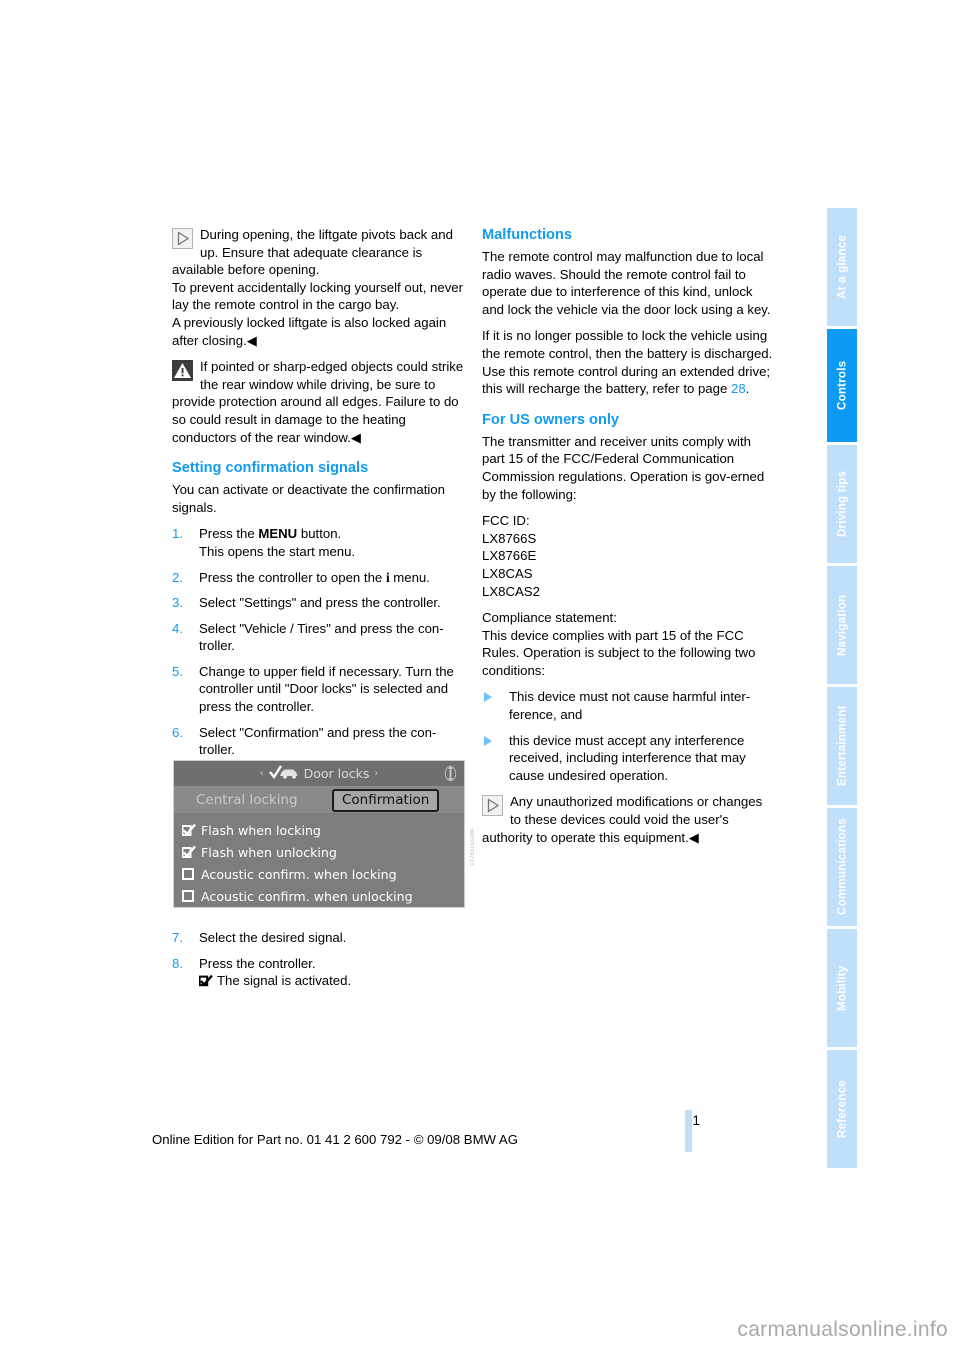 The height and width of the screenshot is (1358, 960). Describe the element at coordinates (322, 830) in the screenshot. I see `figure-option-row: Flash when locking` at that location.